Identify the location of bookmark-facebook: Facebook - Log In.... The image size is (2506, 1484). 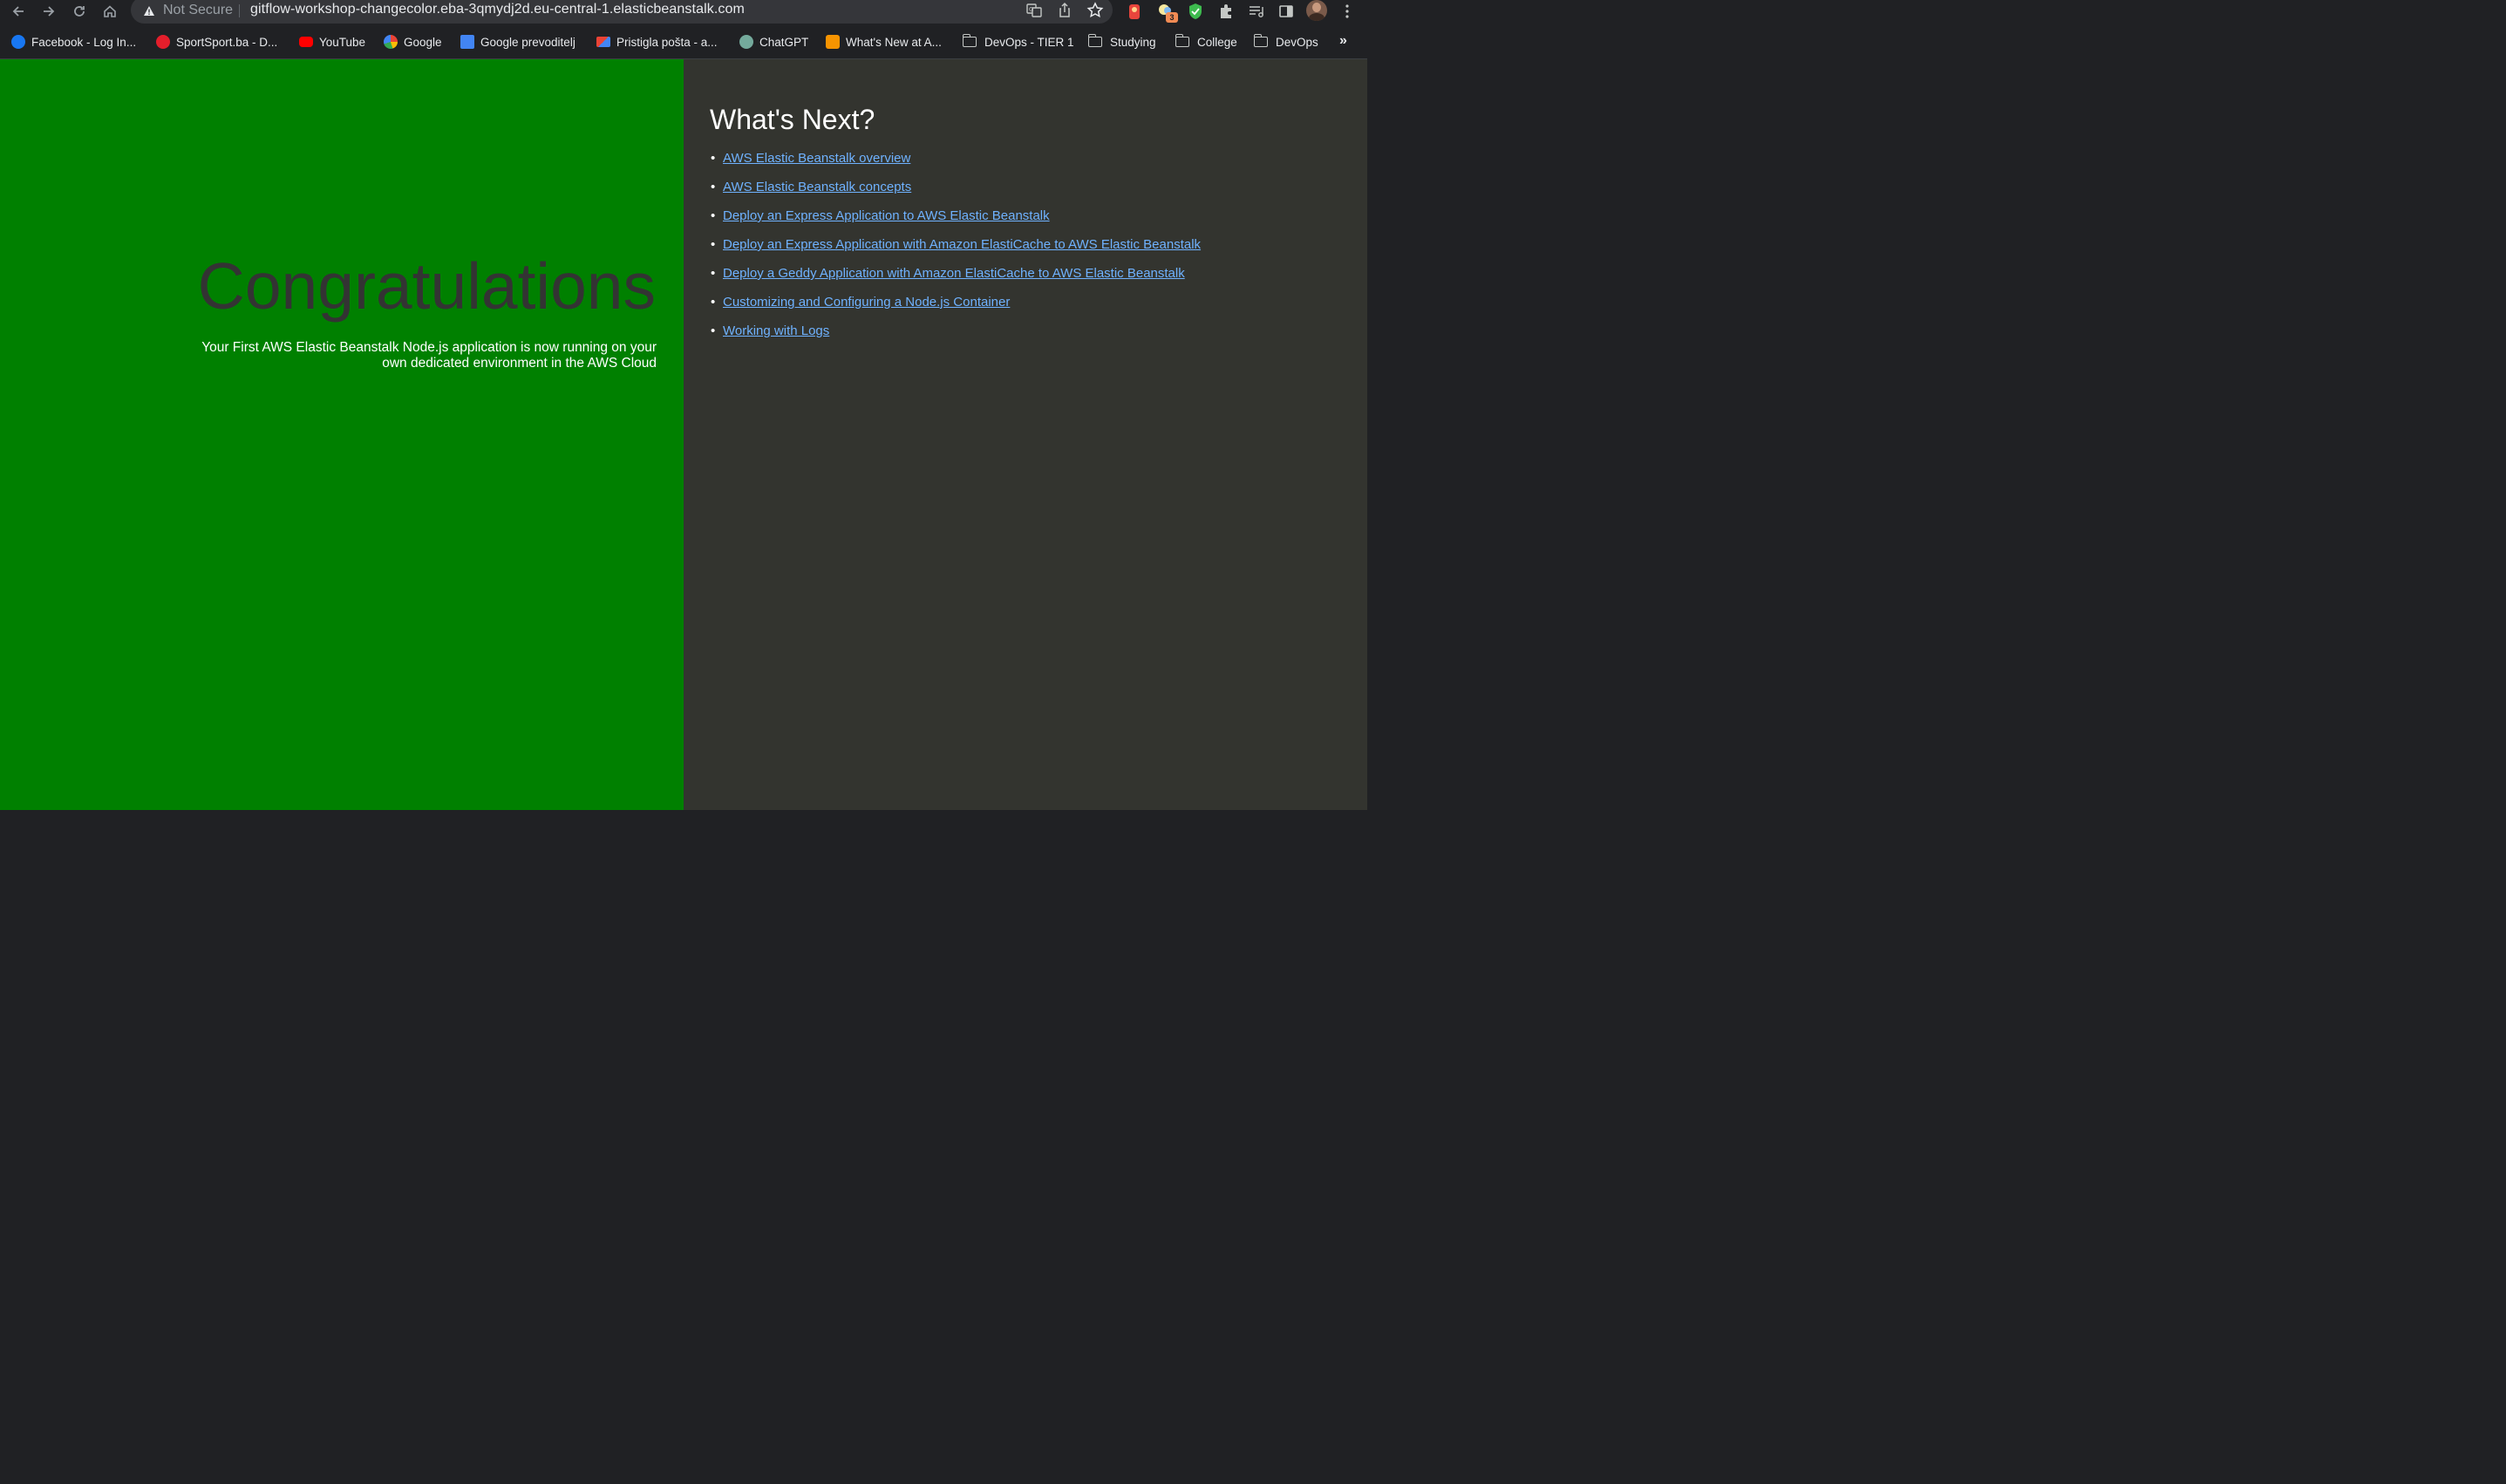
(73, 42).